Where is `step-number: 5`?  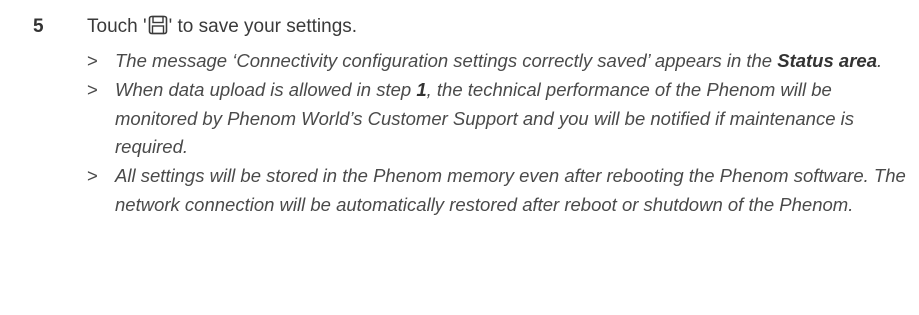
step-number: 5 is located at coordinates (38, 26).